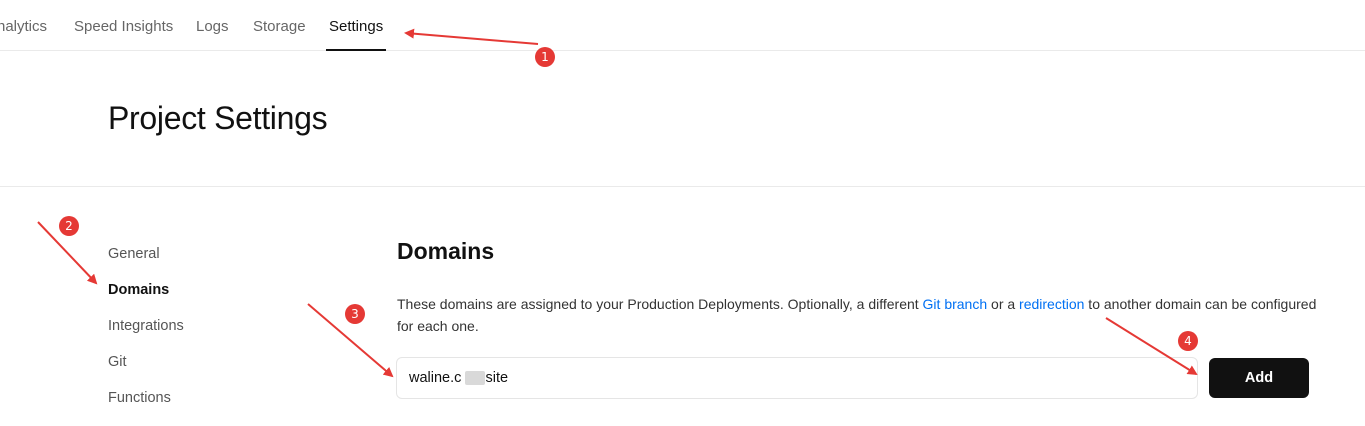 The image size is (1365, 426). I want to click on active-tab-indicator, so click(356, 50).